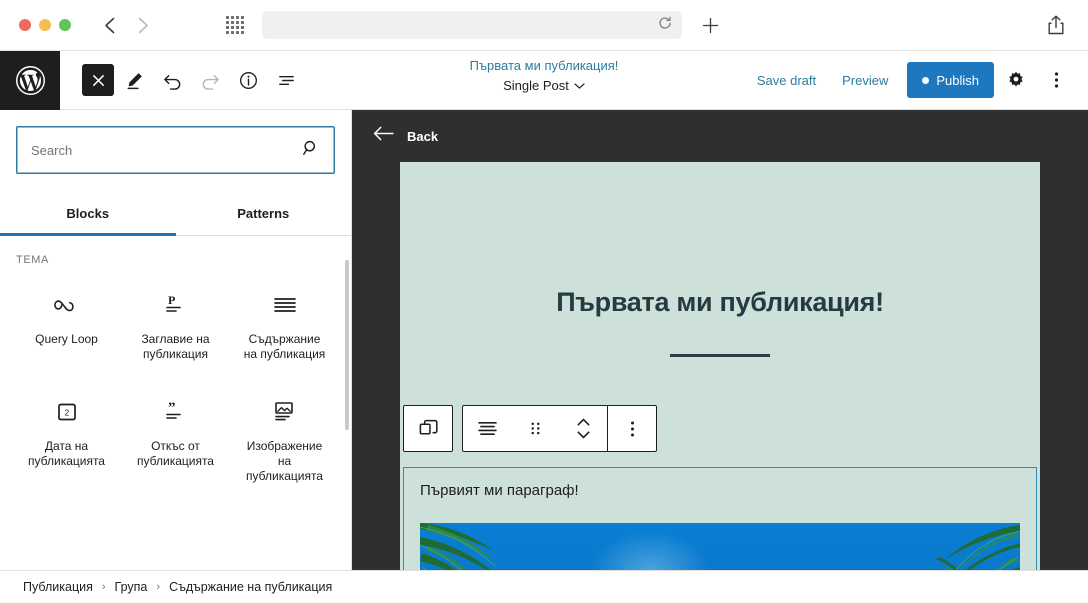 This screenshot has height=603, width=1088. What do you see at coordinates (175, 325) in the screenshot?
I see `block-item-post-title: P Заглавие на публикация` at bounding box center [175, 325].